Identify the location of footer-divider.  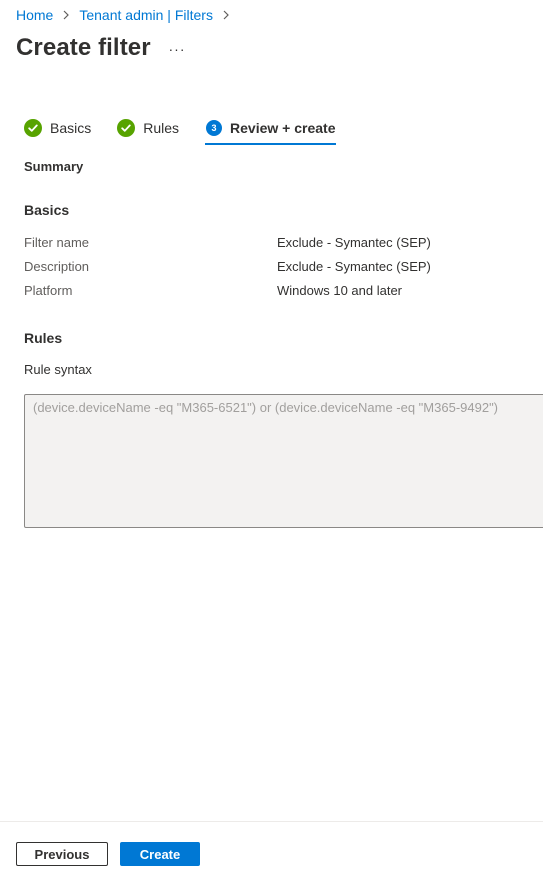
(271, 821).